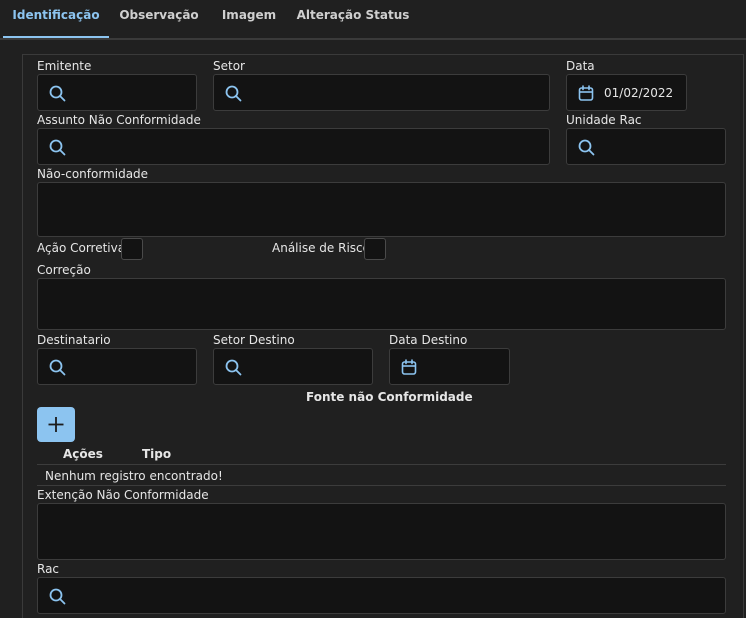 The height and width of the screenshot is (618, 746). I want to click on setor-label: Setor, so click(229, 66).